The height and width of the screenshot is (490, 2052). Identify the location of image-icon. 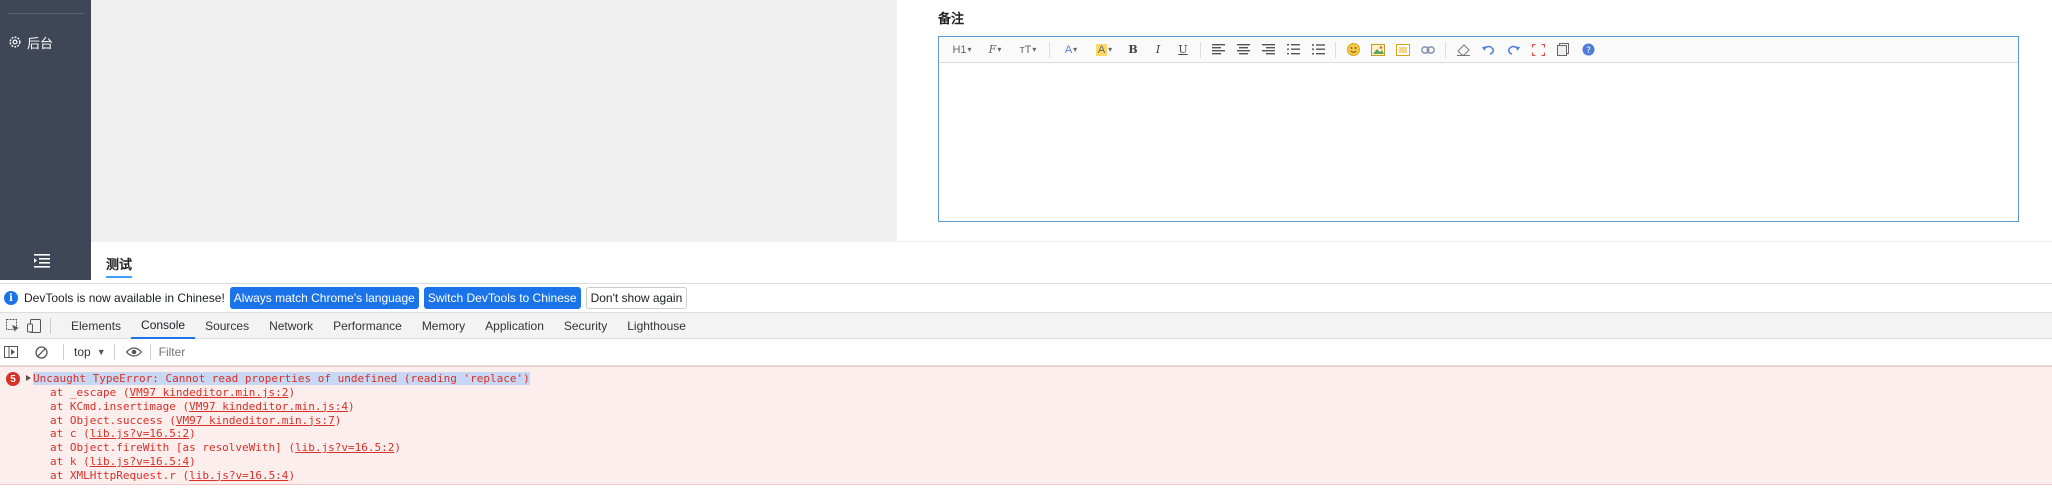
(1378, 50).